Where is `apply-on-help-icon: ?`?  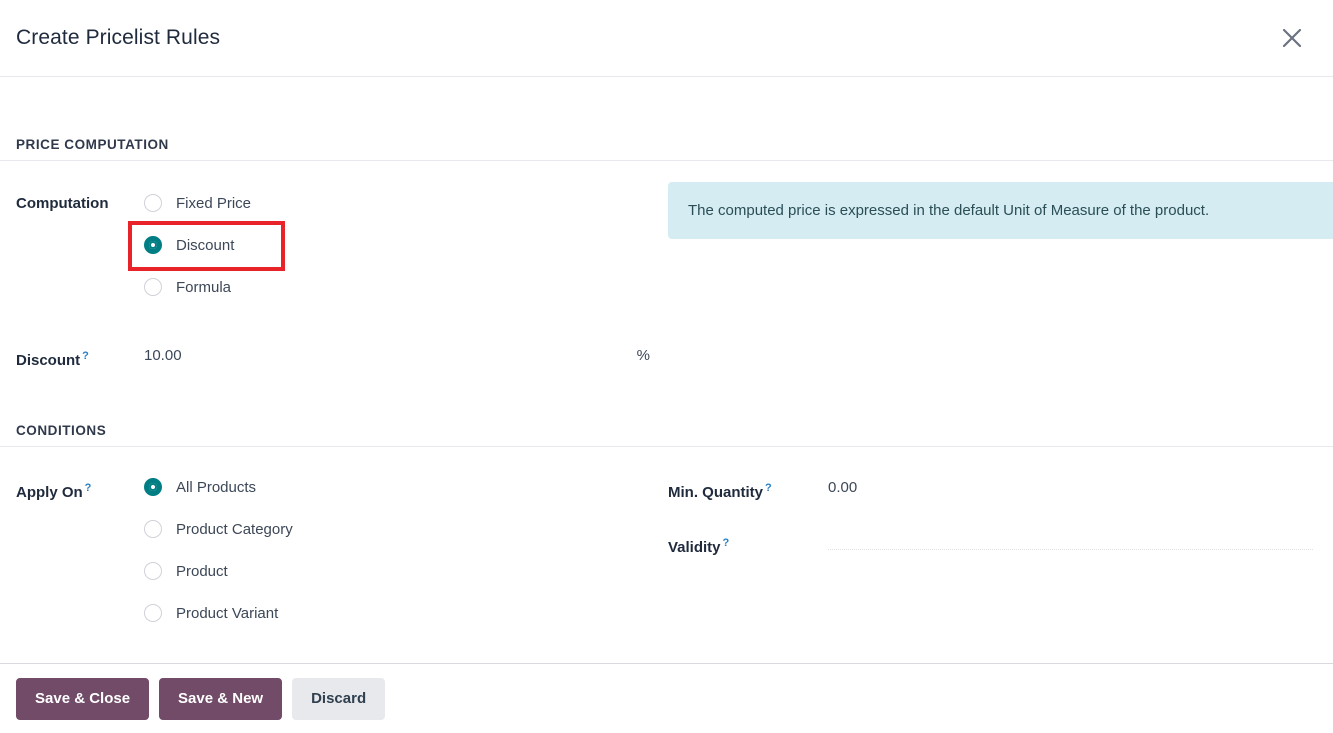
apply-on-help-icon: ? is located at coordinates (88, 488).